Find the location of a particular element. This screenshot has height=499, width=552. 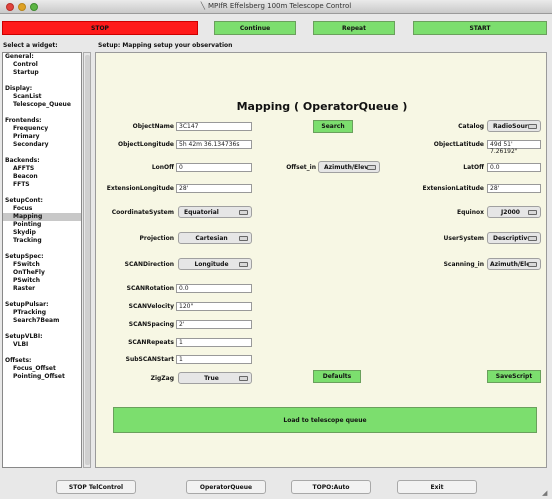

scan-direction-dropdown: Longitude is located at coordinates (215, 264).